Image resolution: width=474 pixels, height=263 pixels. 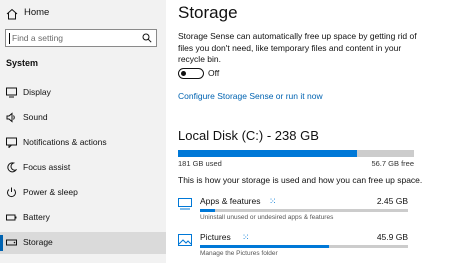 I want to click on storage-sense-toggle, so click(x=191, y=73).